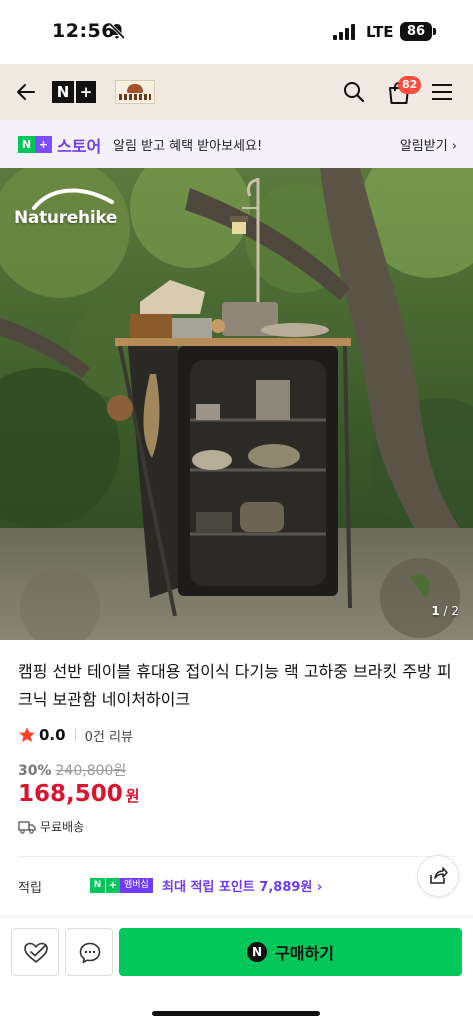  What do you see at coordinates (434, 31) in the screenshot?
I see `battery-tip` at bounding box center [434, 31].